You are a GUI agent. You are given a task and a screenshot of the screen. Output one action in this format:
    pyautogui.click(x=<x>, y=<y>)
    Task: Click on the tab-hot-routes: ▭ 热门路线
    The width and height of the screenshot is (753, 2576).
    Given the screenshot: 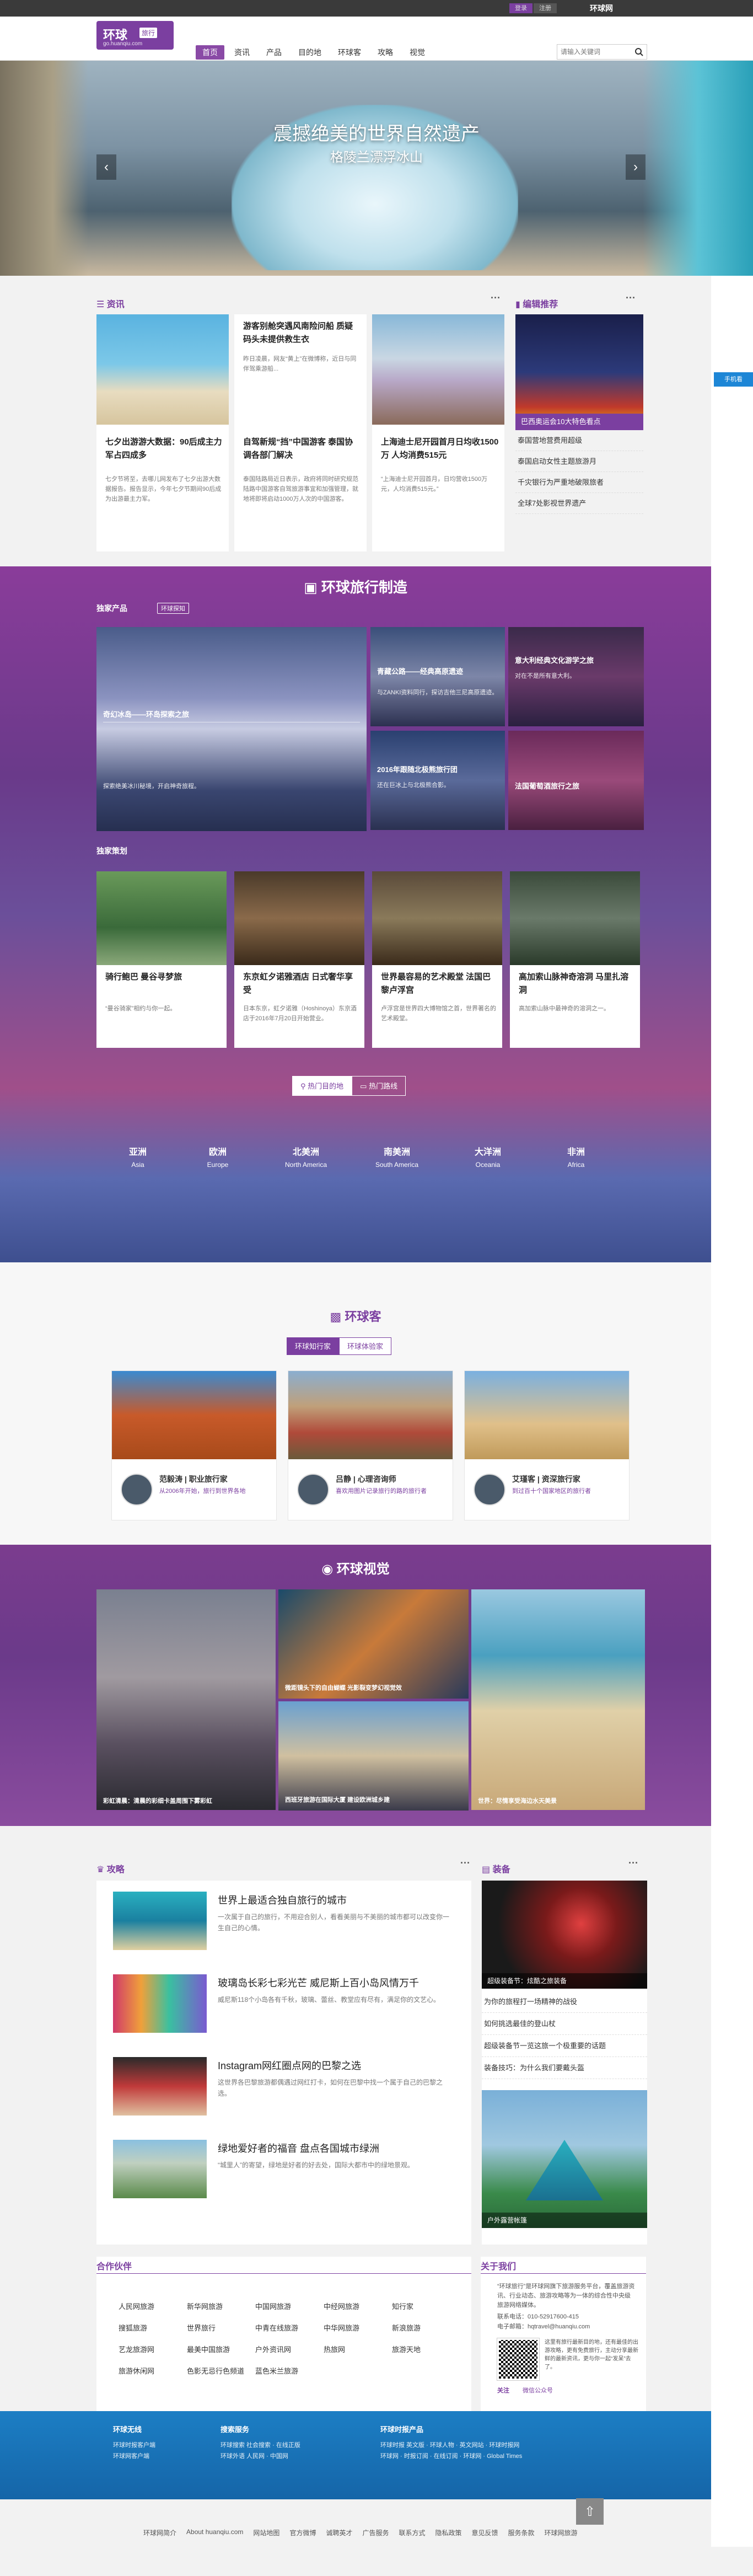 What is the action you would take?
    pyautogui.click(x=379, y=1086)
    